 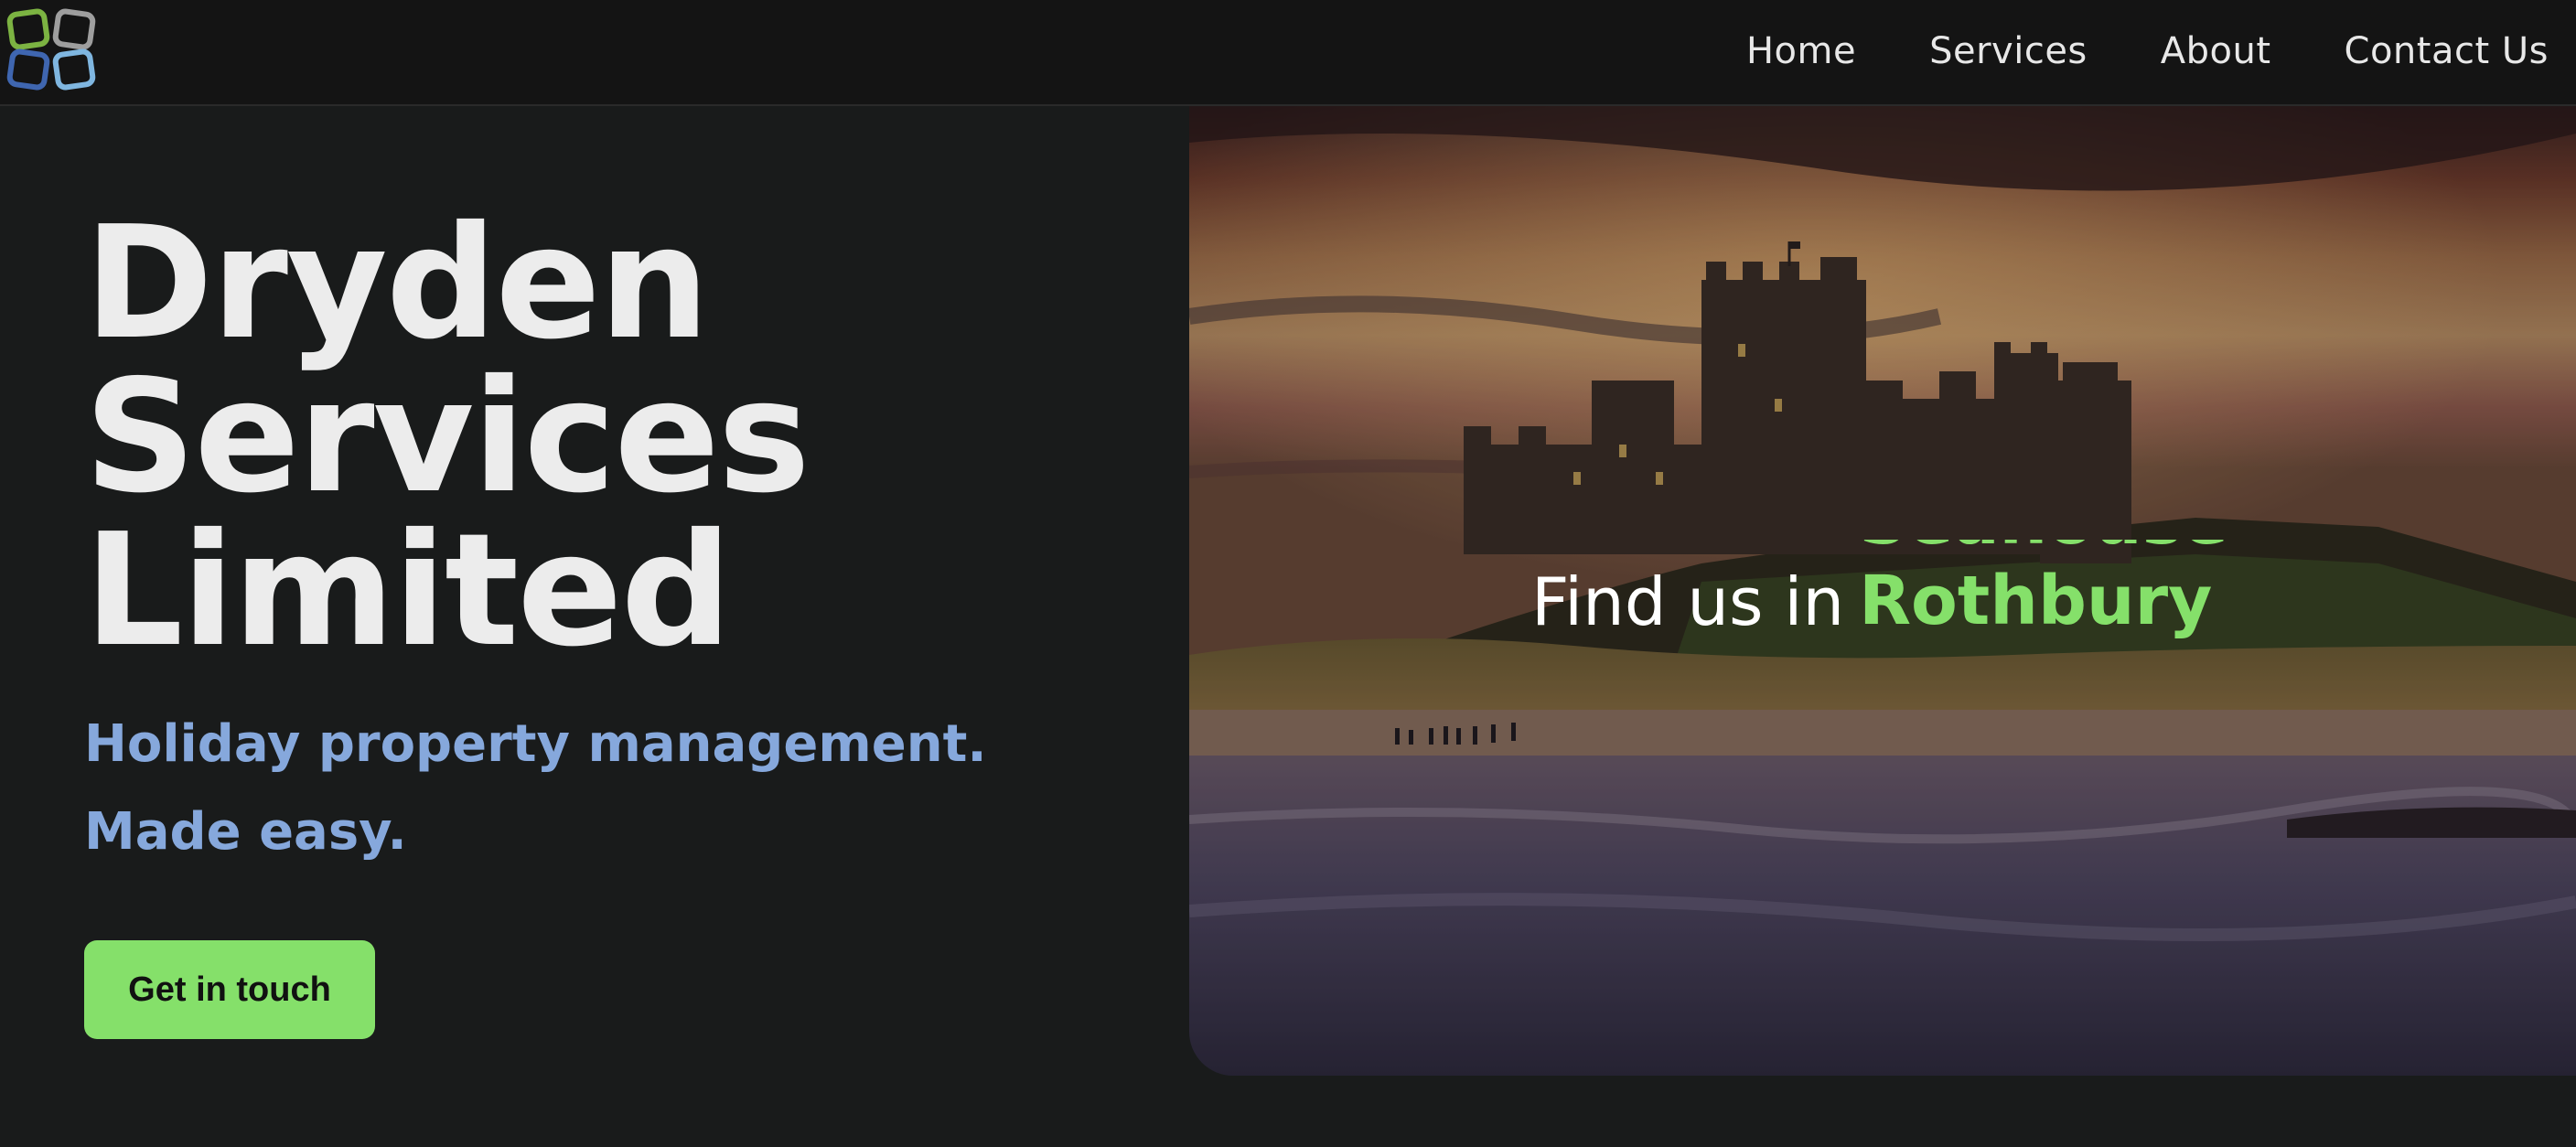 I want to click on town-rotator: Seahouses Rothbury, so click(x=2042, y=590).